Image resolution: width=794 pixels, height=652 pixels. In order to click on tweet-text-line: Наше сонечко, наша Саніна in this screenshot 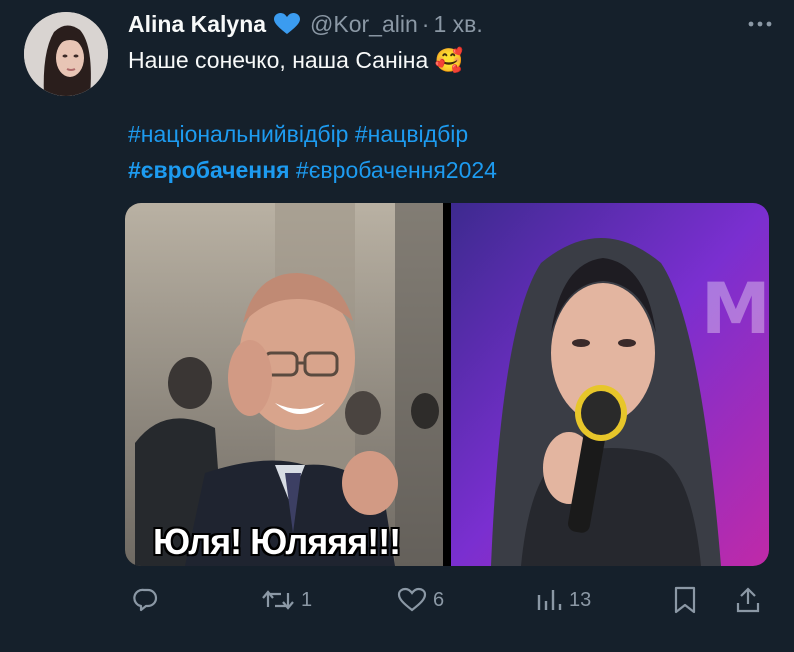, I will do `click(278, 60)`.